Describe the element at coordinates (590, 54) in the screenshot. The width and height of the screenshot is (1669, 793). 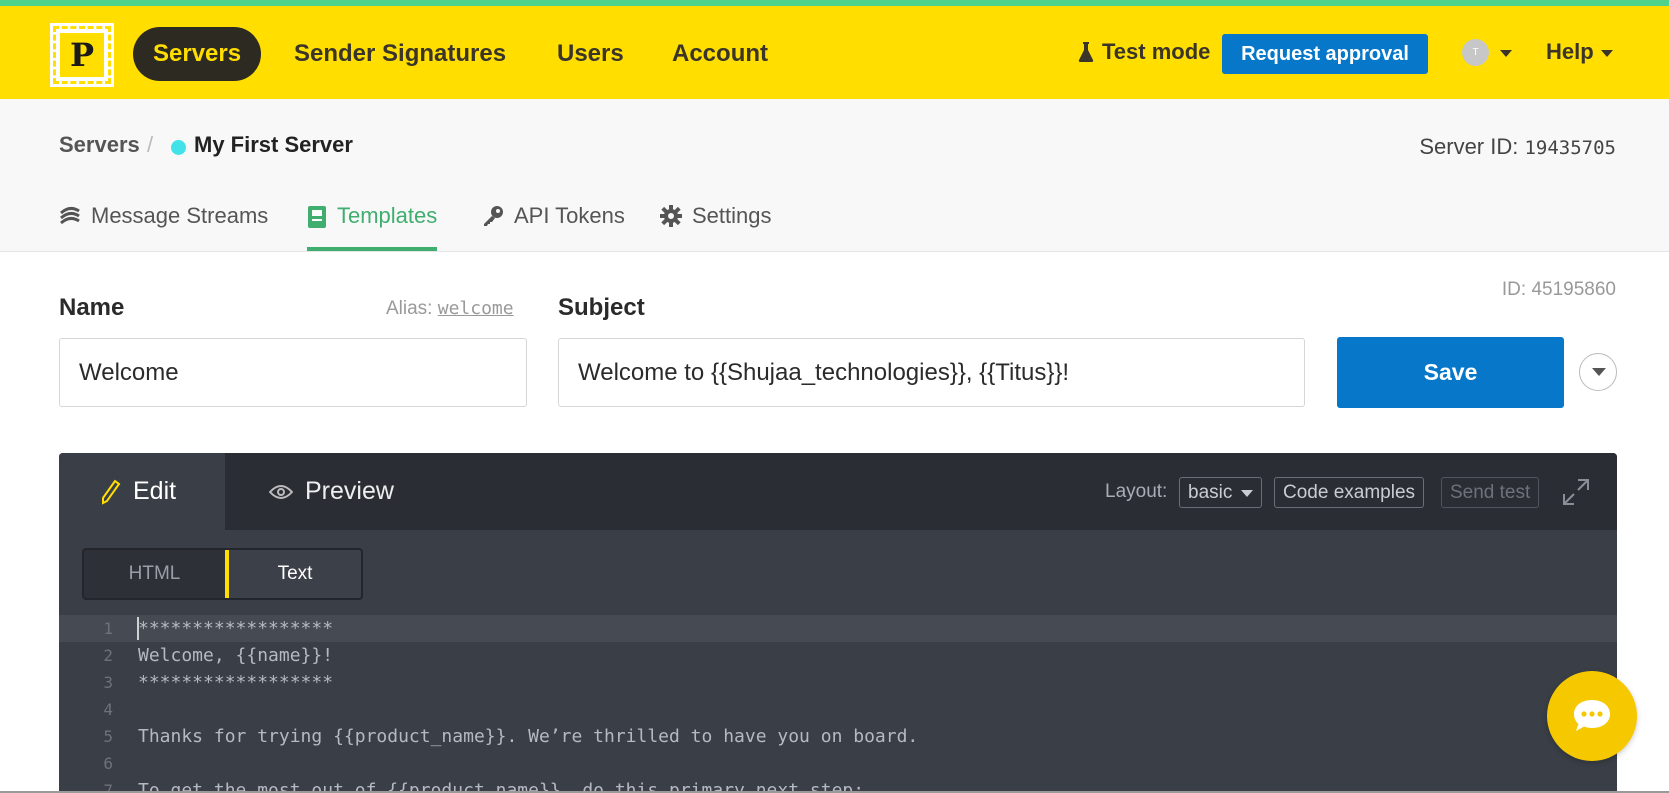
I see `nav-users: Users` at that location.